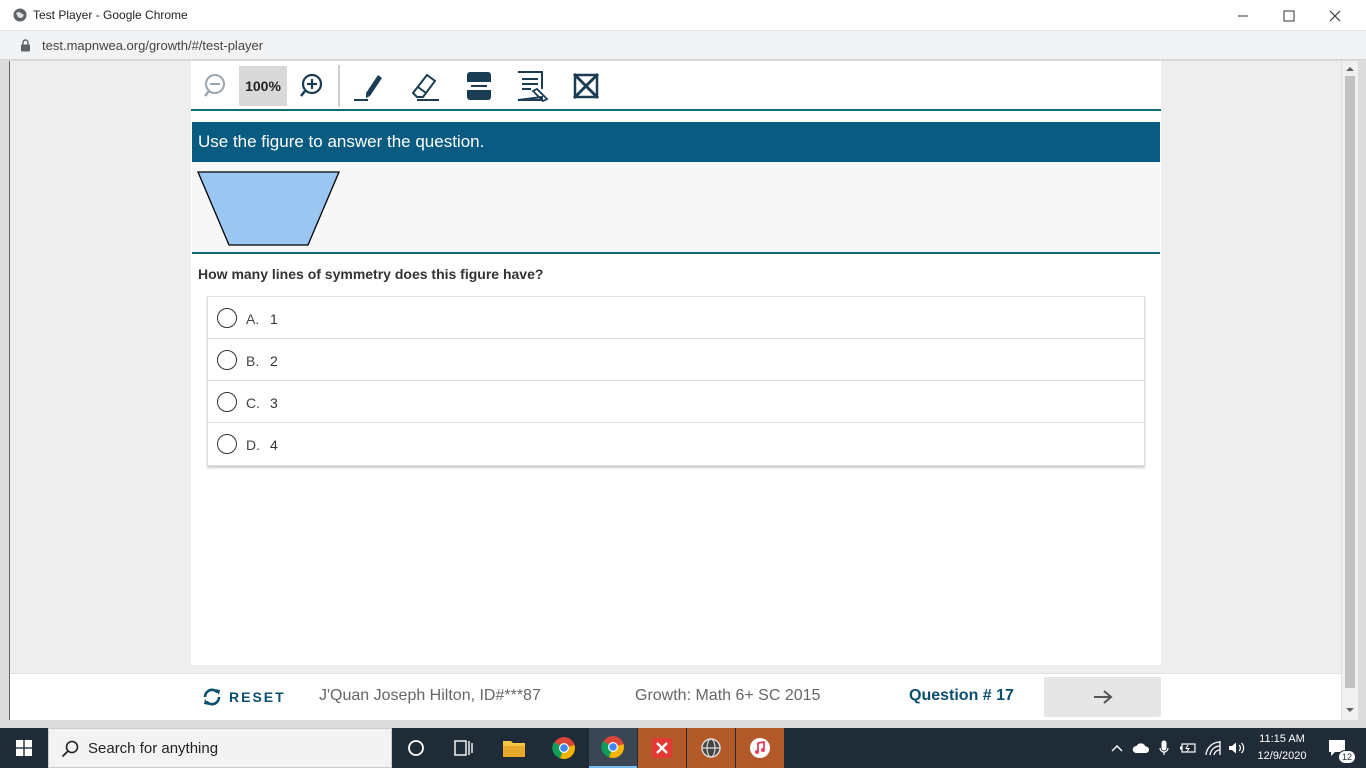 The height and width of the screenshot is (768, 1366). I want to click on onedrive-tray-icon-button, so click(1141, 748).